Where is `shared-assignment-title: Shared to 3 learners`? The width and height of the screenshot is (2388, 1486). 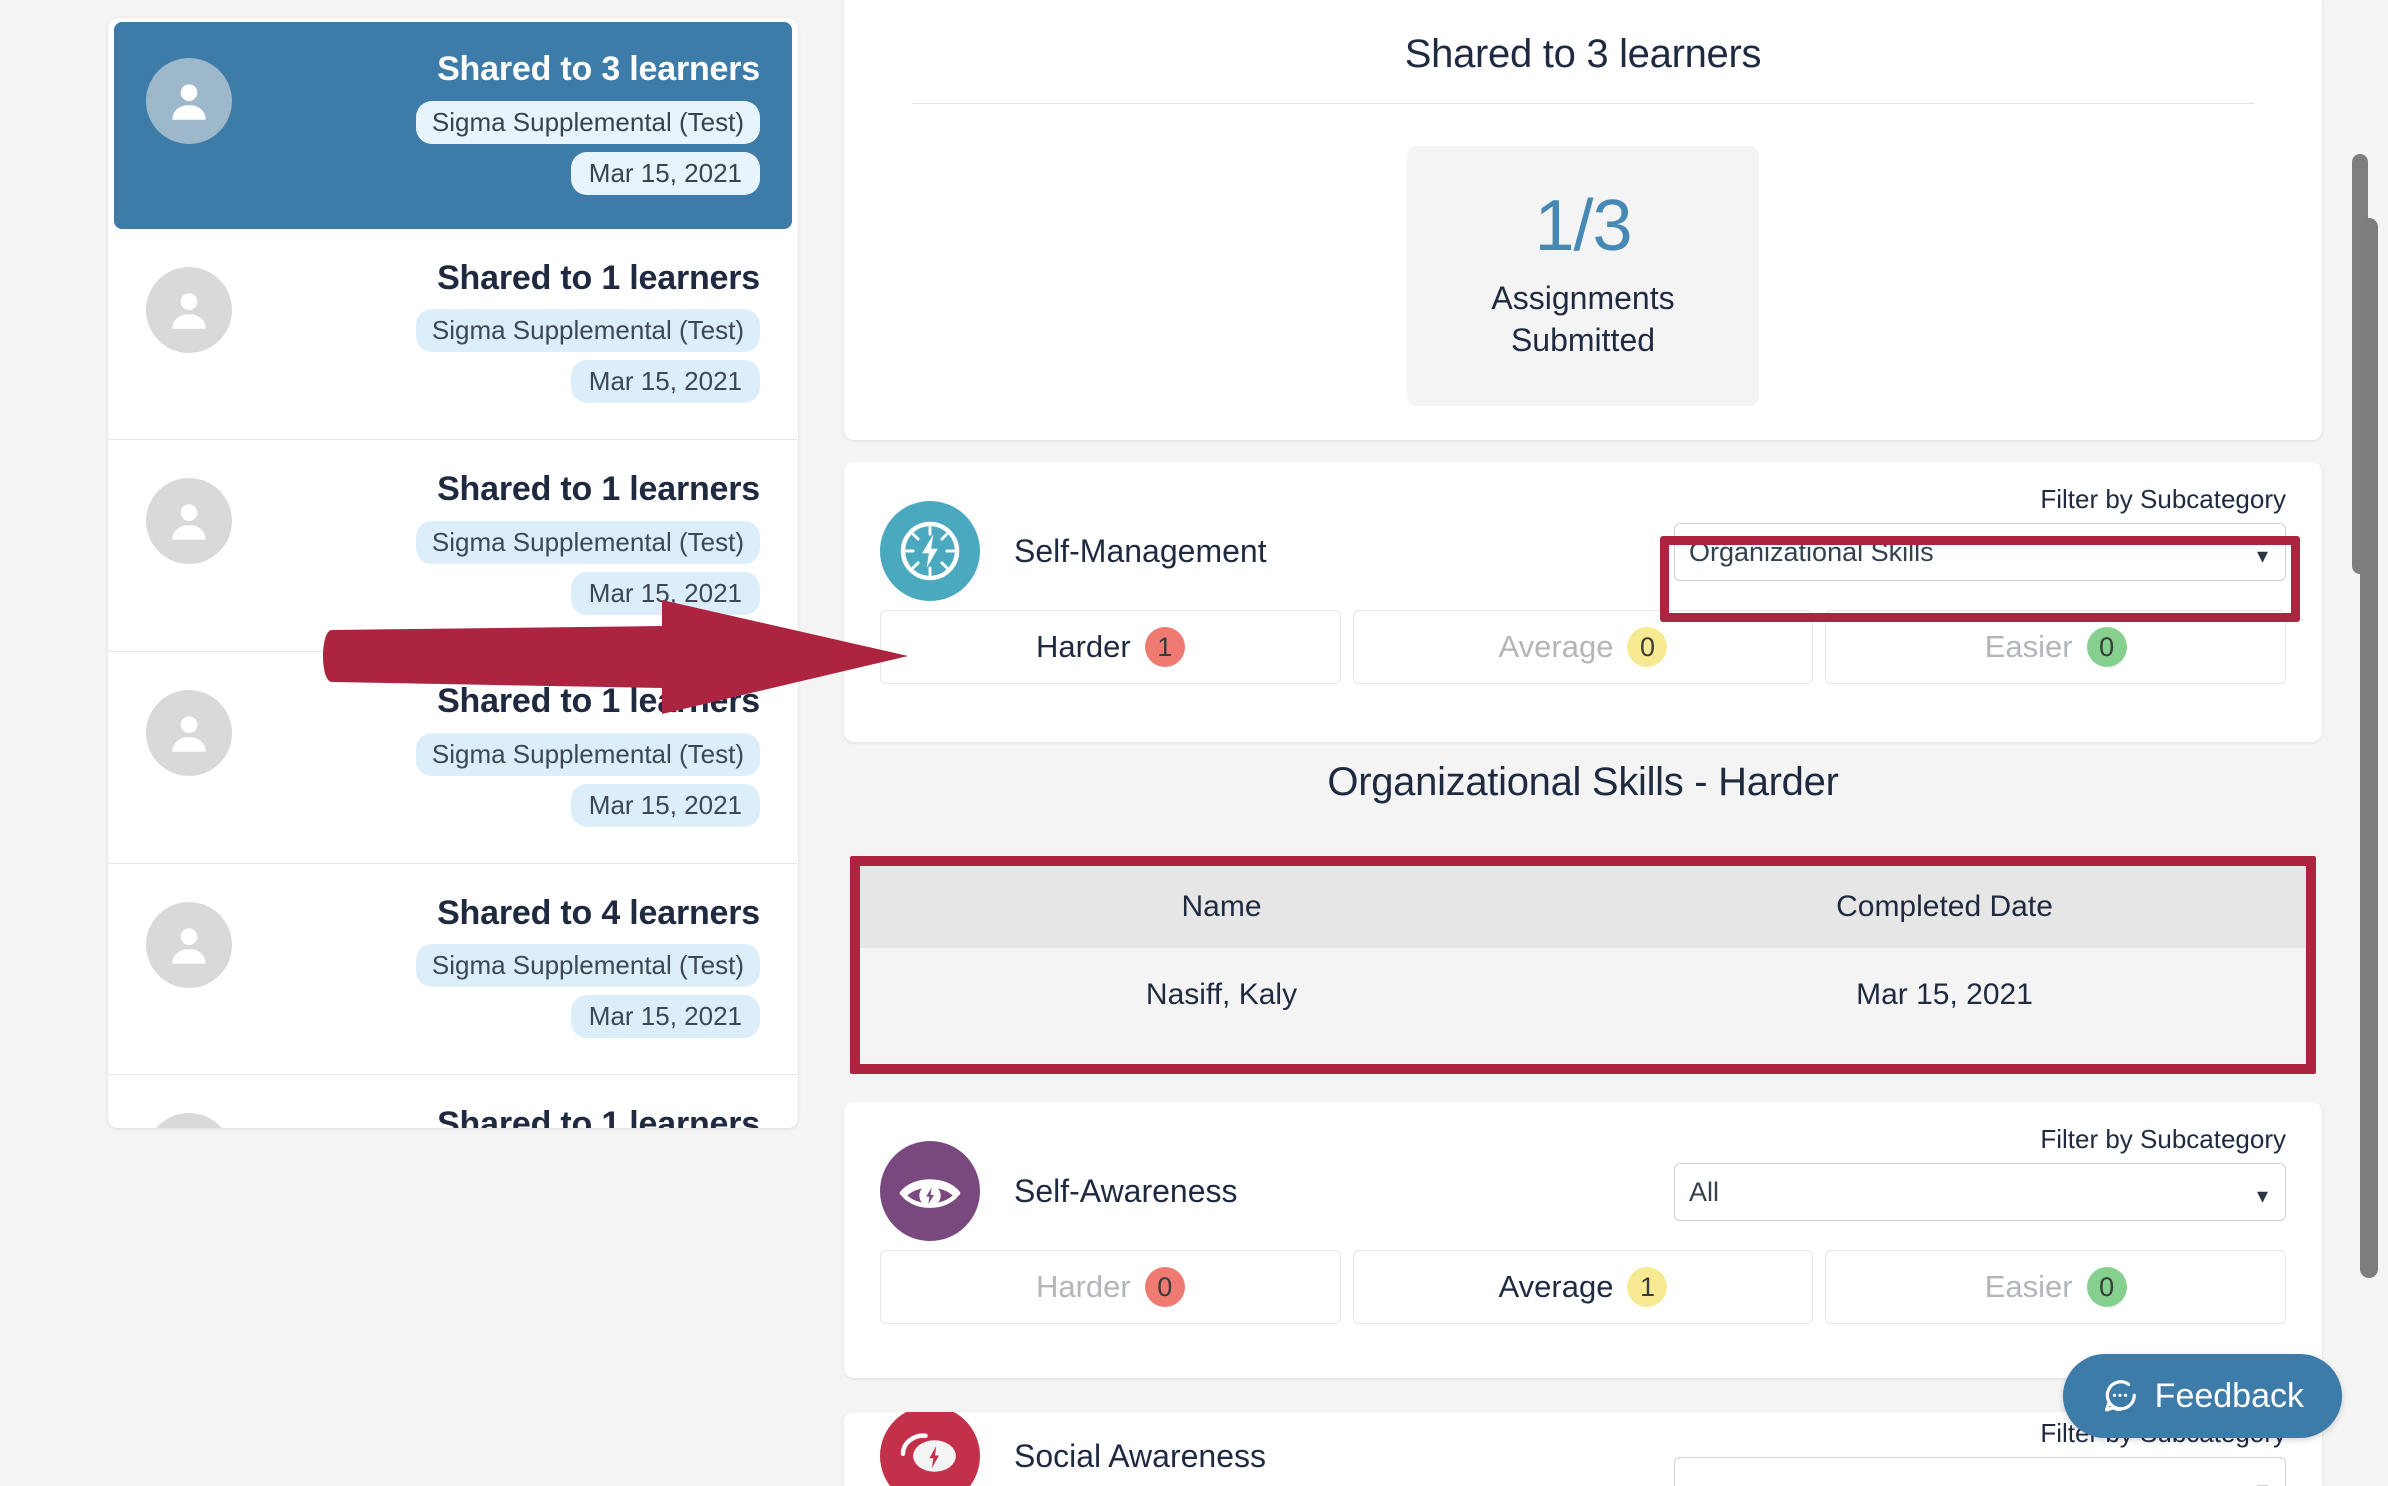
shared-assignment-title: Shared to 3 learners is located at coordinates (598, 69).